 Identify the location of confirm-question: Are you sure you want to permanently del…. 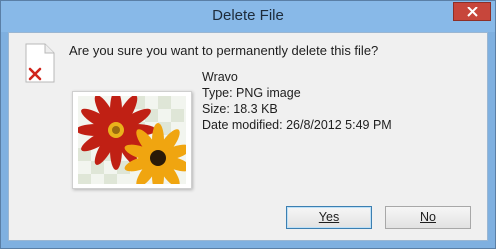
(224, 50).